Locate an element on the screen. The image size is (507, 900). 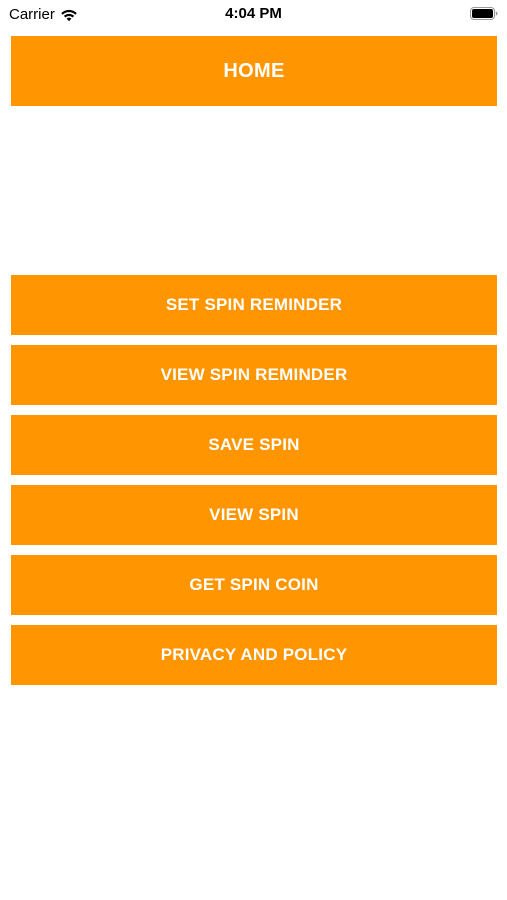
header-bar: HOME is located at coordinates (254, 71).